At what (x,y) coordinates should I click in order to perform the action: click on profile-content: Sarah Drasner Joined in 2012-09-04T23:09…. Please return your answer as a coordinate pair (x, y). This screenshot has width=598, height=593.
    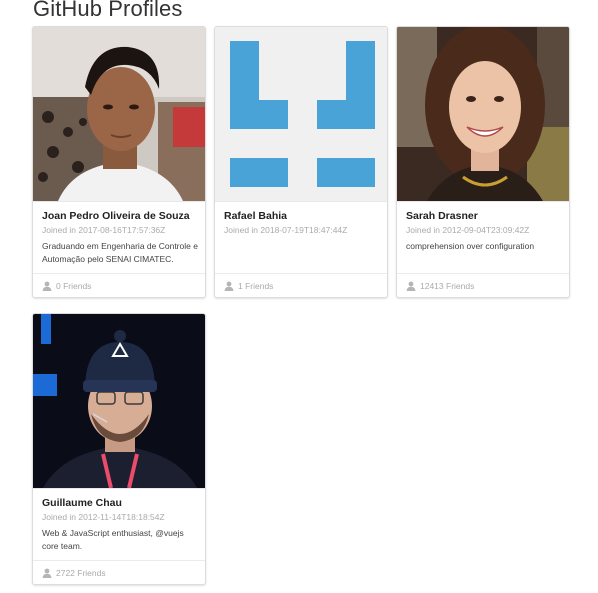
    Looking at the image, I should click on (483, 237).